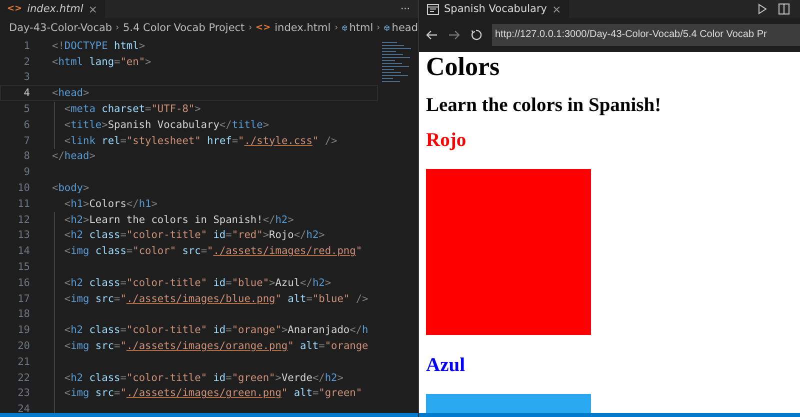 Image resolution: width=800 pixels, height=417 pixels. What do you see at coordinates (132, 108) in the screenshot?
I see `code-line: <meta charset="UTF-8">` at bounding box center [132, 108].